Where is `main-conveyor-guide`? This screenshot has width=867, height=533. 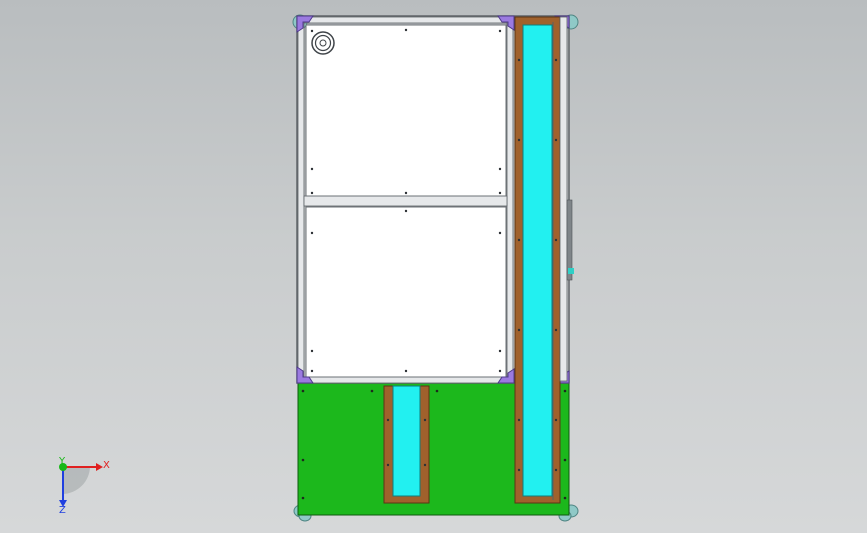
main-conveyor-guide is located at coordinates (563, 199).